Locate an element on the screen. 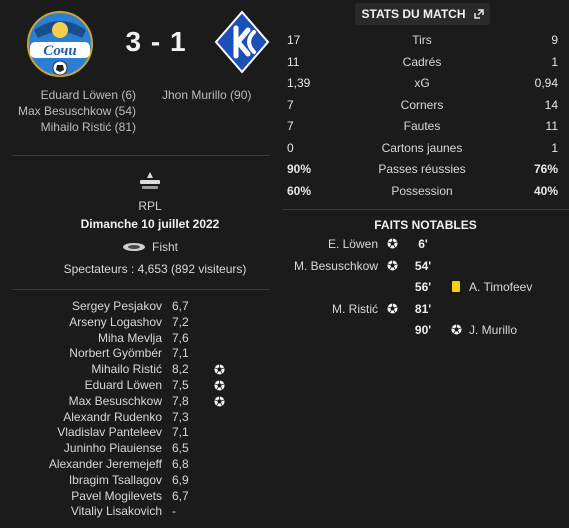 The width and height of the screenshot is (569, 528). player-rating-row: Alexander Jeremejeff 6,8 is located at coordinates (141, 465).